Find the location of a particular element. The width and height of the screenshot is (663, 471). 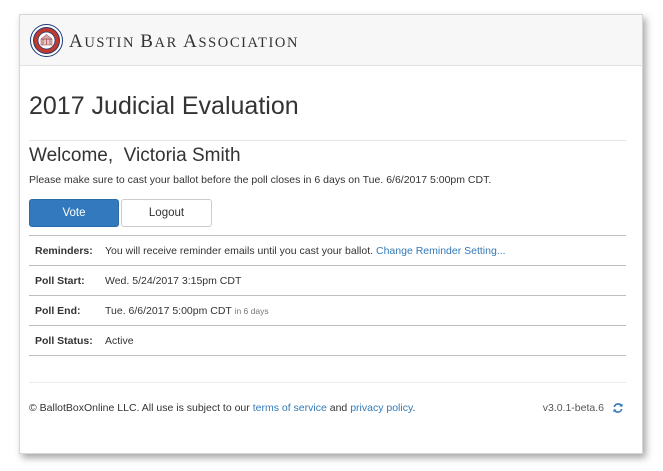

terms-of-service-link: terms of service is located at coordinates (290, 408).